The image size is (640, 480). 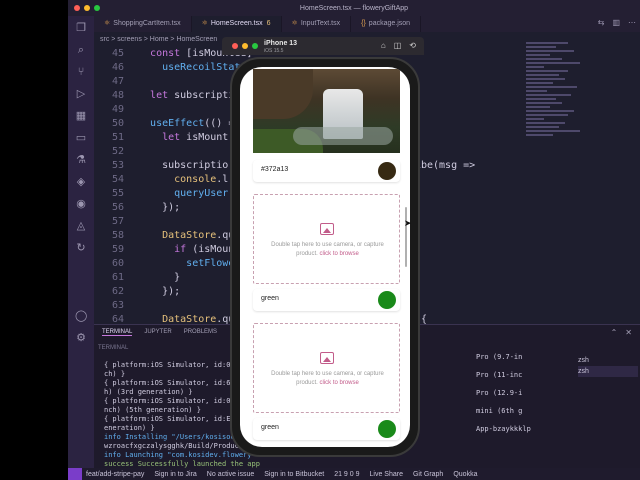 I want to click on remote-icon: ▭, so click(x=81, y=138).